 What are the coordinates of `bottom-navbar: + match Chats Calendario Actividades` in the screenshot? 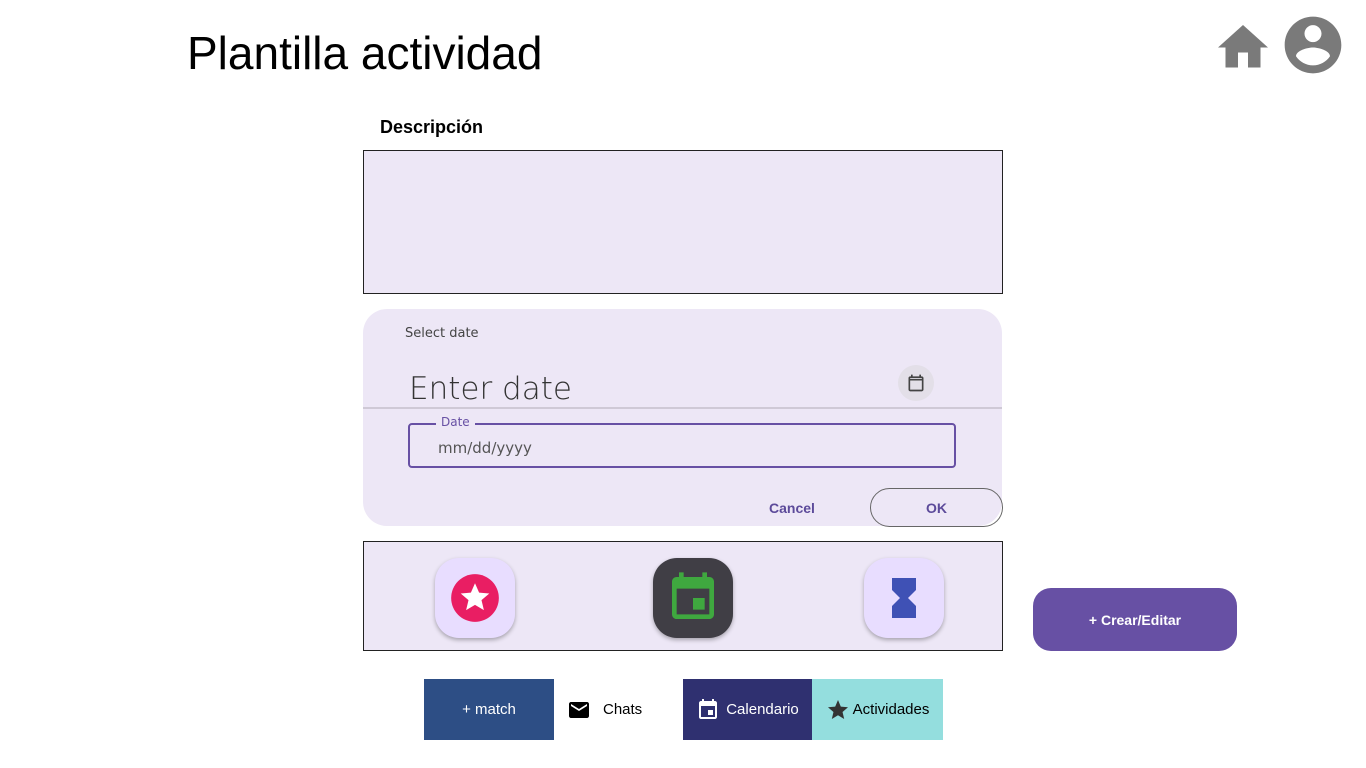 It's located at (683, 709).